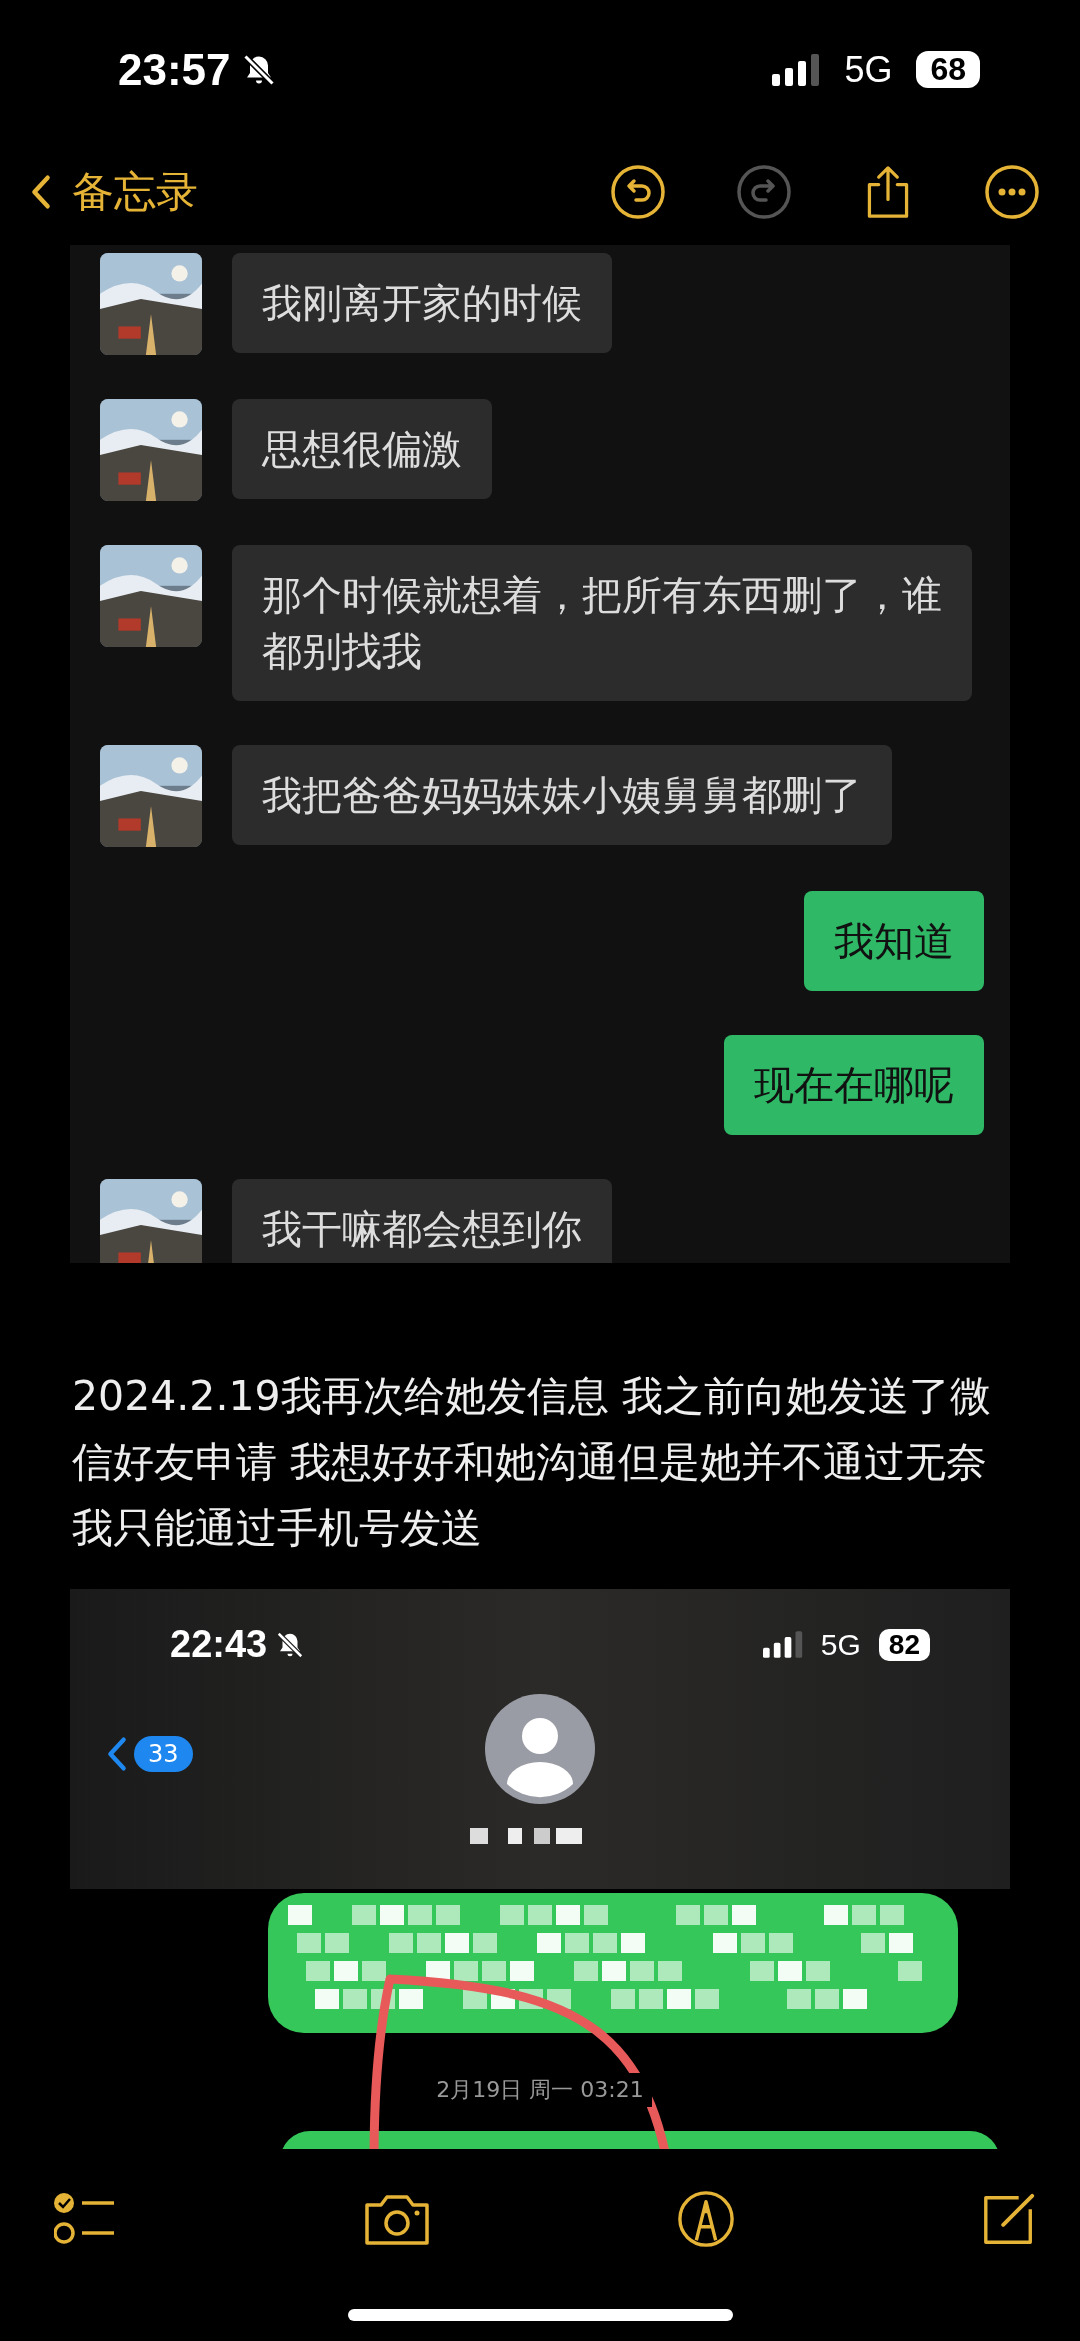  Describe the element at coordinates (163, 1754) in the screenshot. I see `unread-badge: 33` at that location.